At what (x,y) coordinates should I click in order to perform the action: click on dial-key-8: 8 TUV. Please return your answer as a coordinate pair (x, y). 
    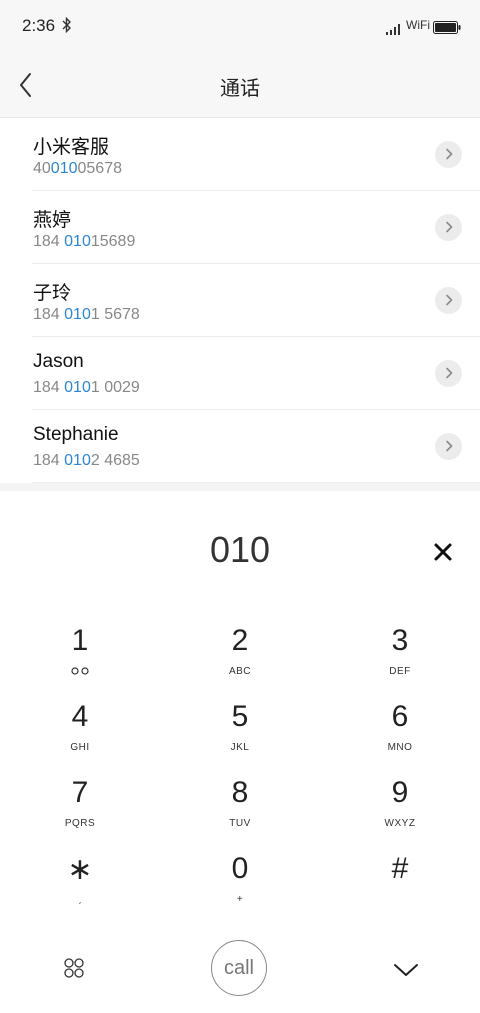
    Looking at the image, I should click on (240, 811).